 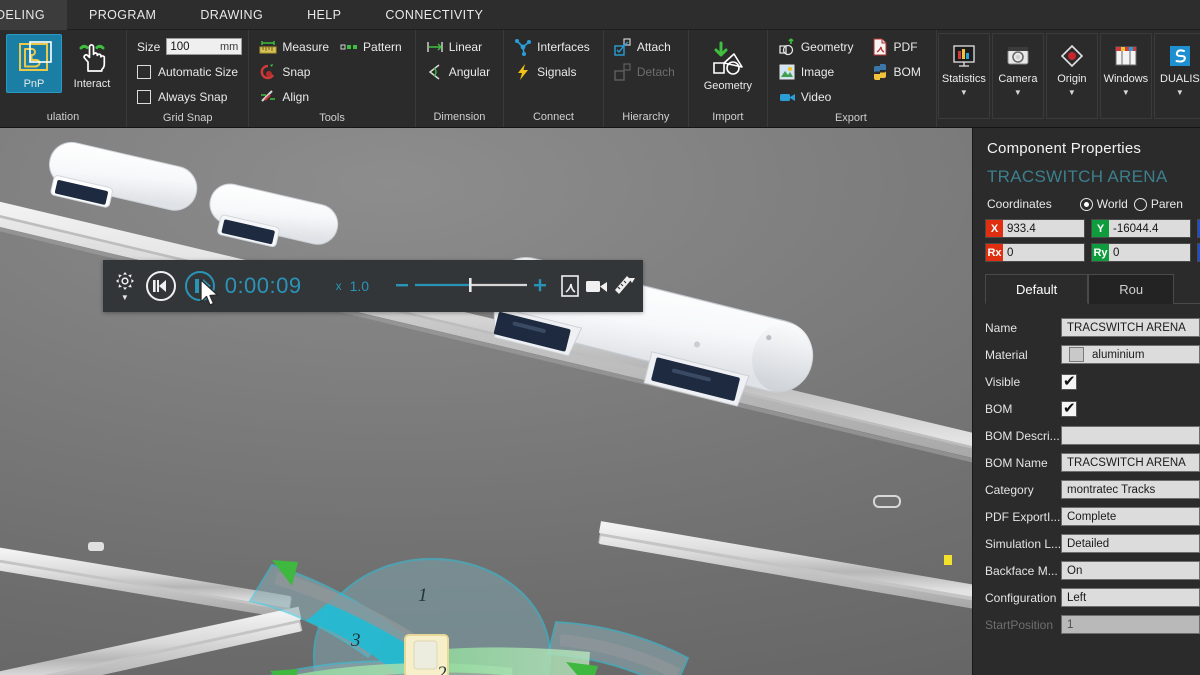 What do you see at coordinates (1069, 408) in the screenshot?
I see `bom-checkbox` at bounding box center [1069, 408].